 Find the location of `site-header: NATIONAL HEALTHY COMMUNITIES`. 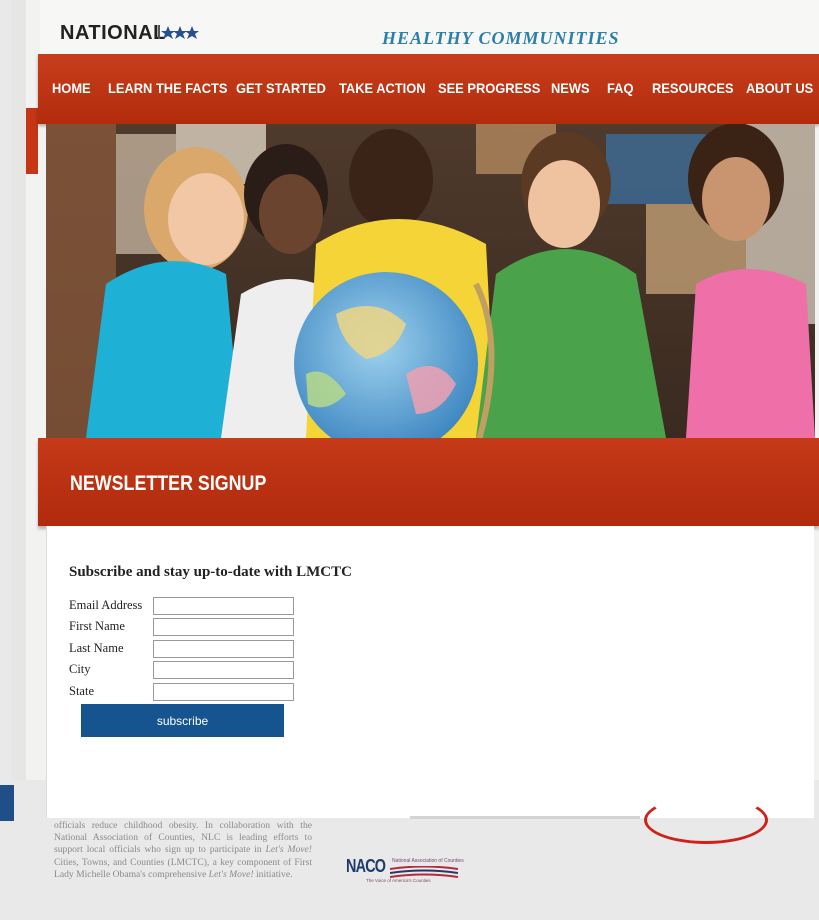

site-header: NATIONAL HEALTHY COMMUNITIES is located at coordinates (429, 27).